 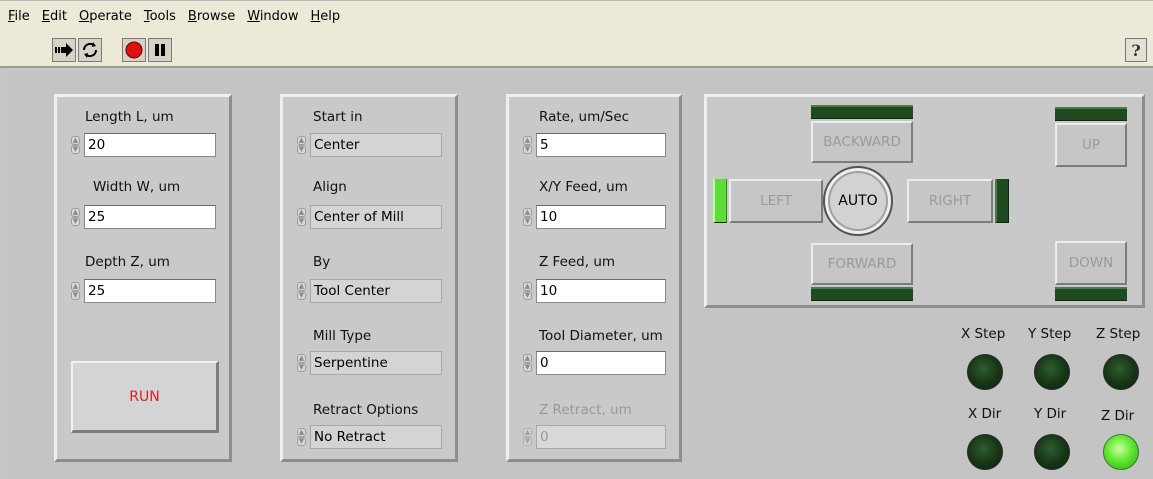 What do you see at coordinates (1052, 452) in the screenshot?
I see `y-dir-led` at bounding box center [1052, 452].